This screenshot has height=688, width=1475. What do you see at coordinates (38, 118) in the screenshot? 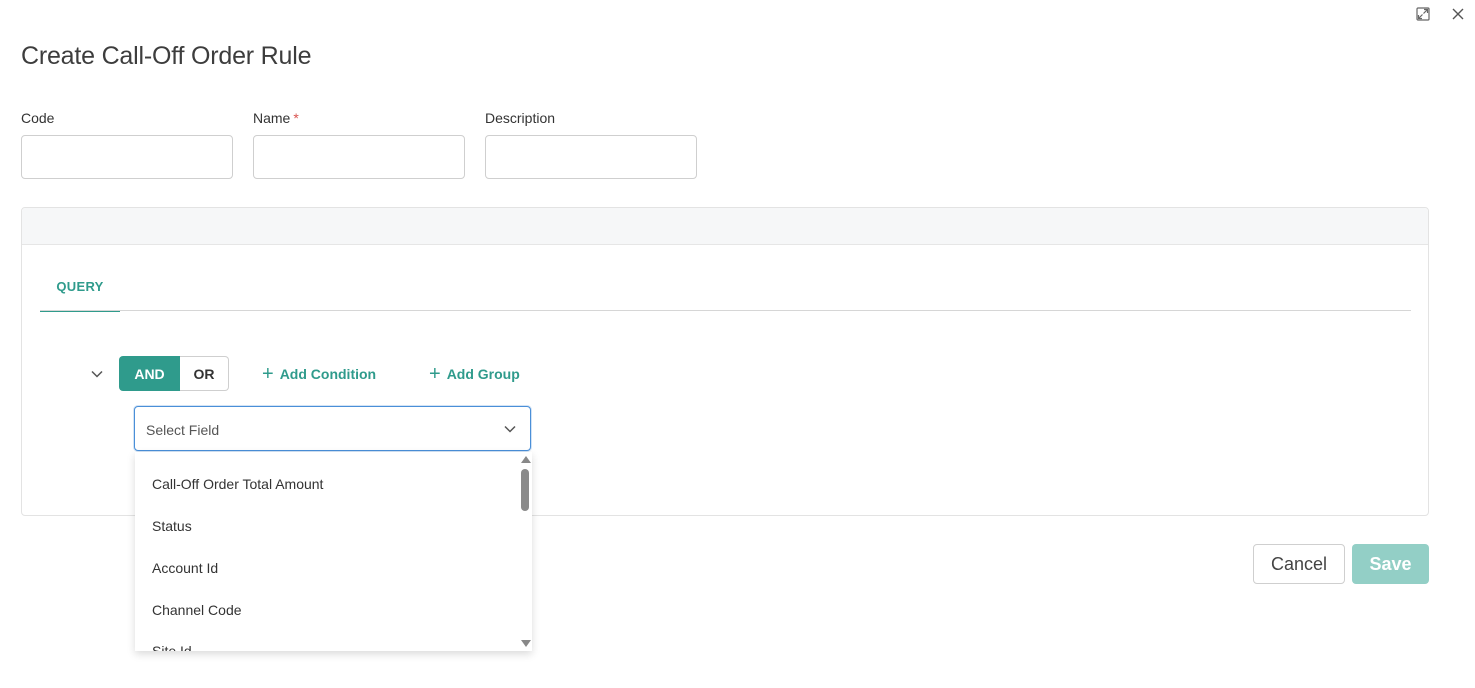
I see `code-label: Code` at bounding box center [38, 118].